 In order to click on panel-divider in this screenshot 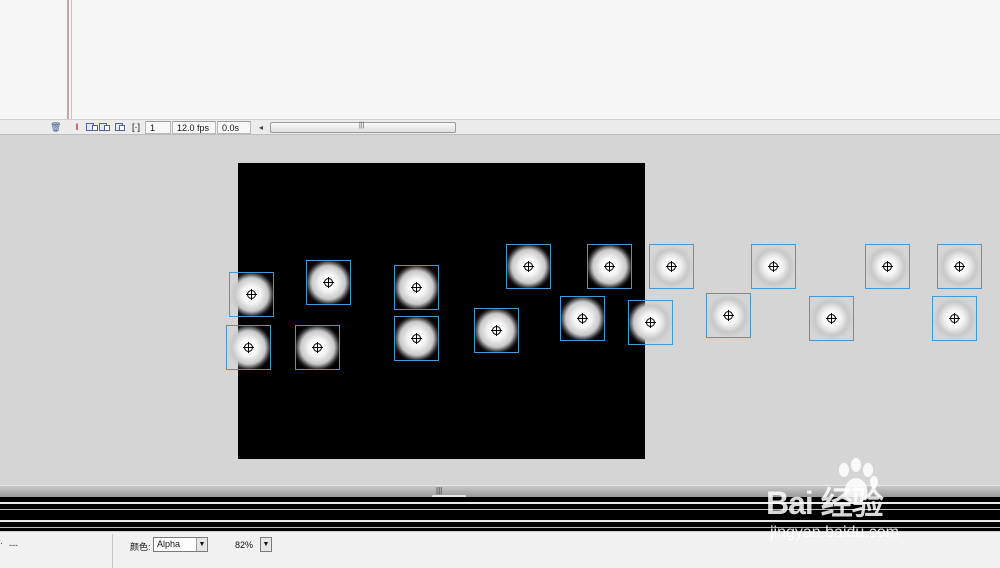, I will do `click(112, 551)`.